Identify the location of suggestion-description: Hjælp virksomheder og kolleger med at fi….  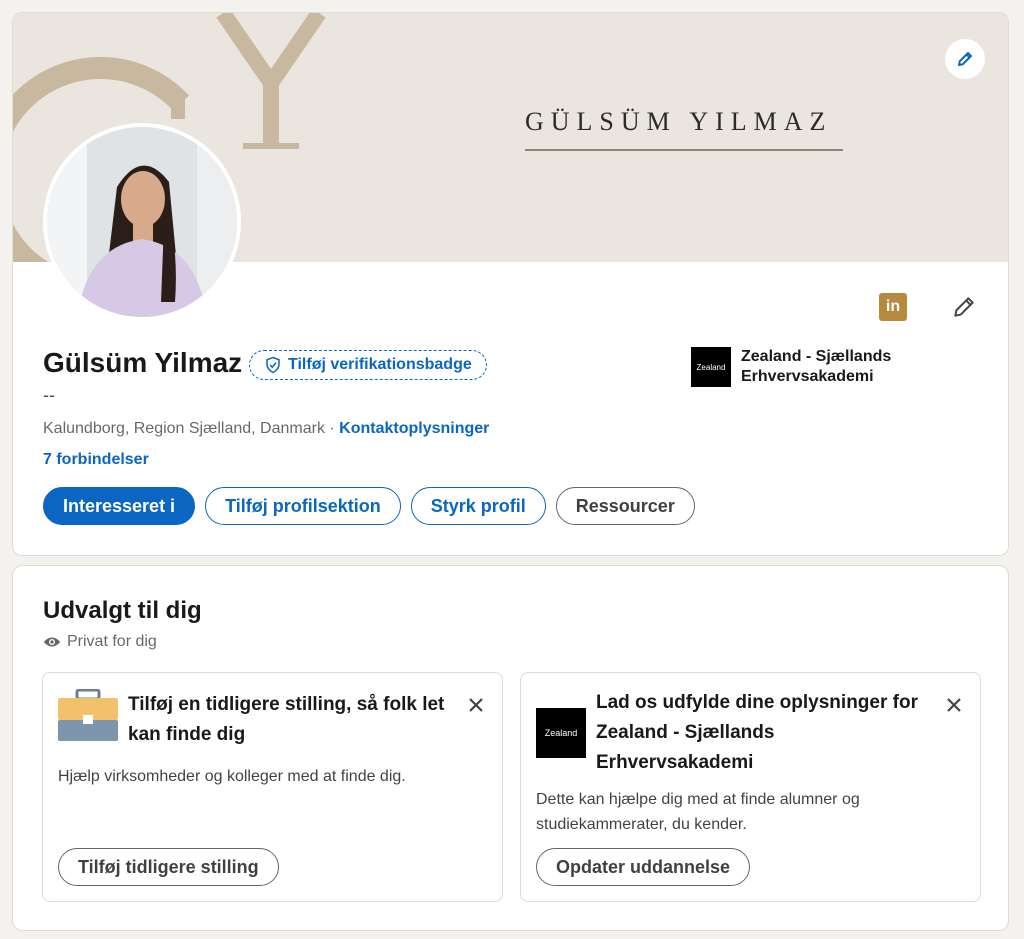
(232, 776).